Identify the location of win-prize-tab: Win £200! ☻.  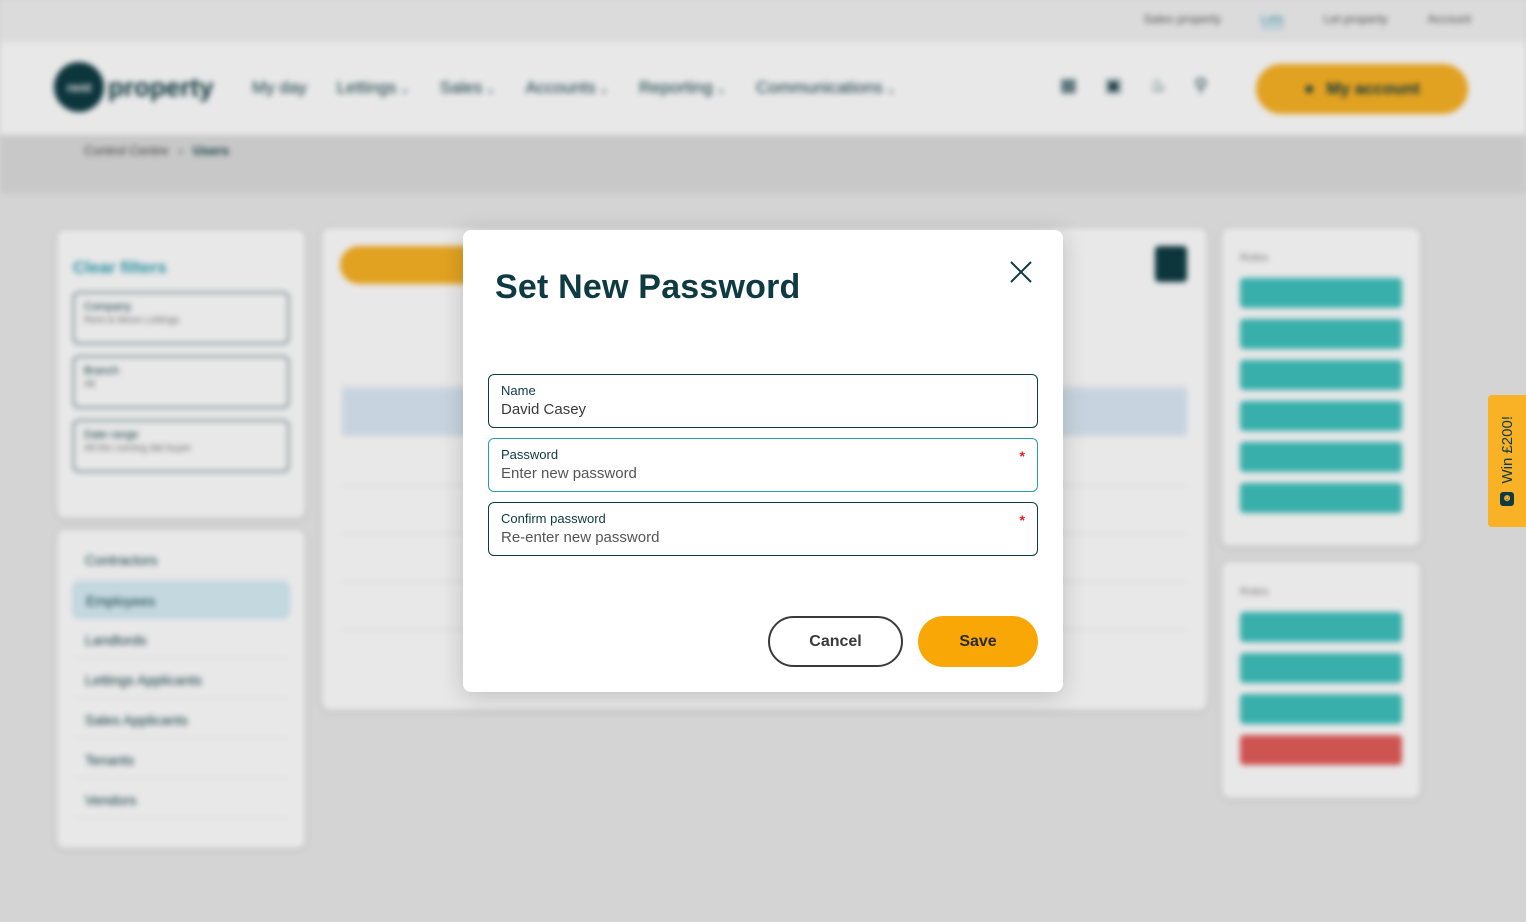
(1507, 461).